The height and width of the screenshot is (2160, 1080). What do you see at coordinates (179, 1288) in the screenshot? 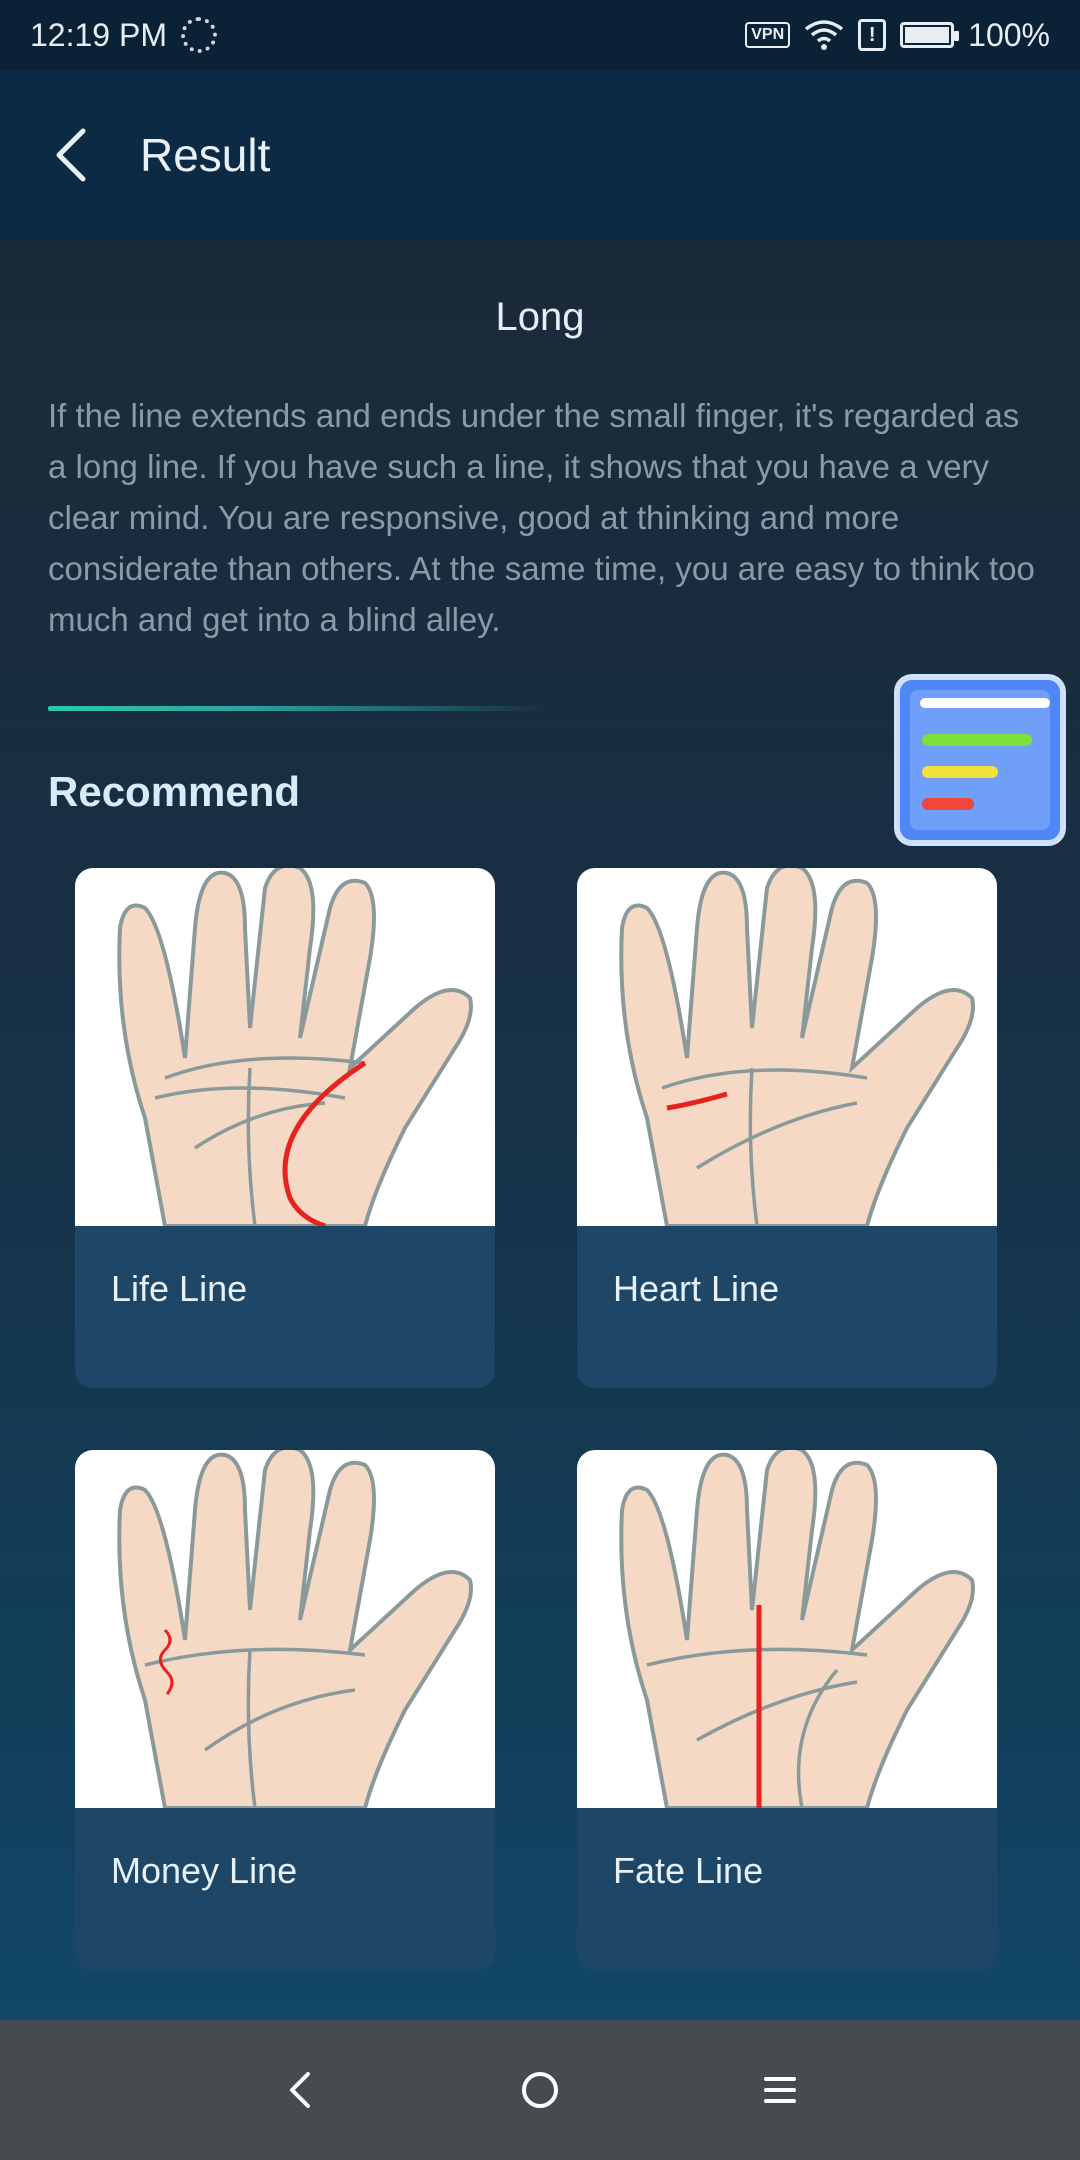
I see `card-label: Life Line` at bounding box center [179, 1288].